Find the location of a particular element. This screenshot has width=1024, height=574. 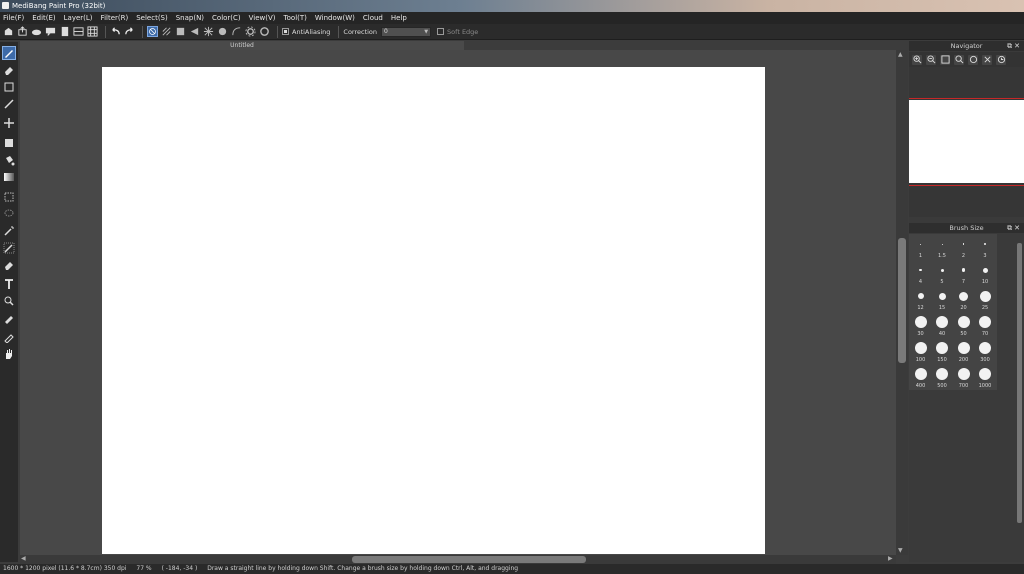

brush-size-cell: 3 is located at coordinates (985, 248).